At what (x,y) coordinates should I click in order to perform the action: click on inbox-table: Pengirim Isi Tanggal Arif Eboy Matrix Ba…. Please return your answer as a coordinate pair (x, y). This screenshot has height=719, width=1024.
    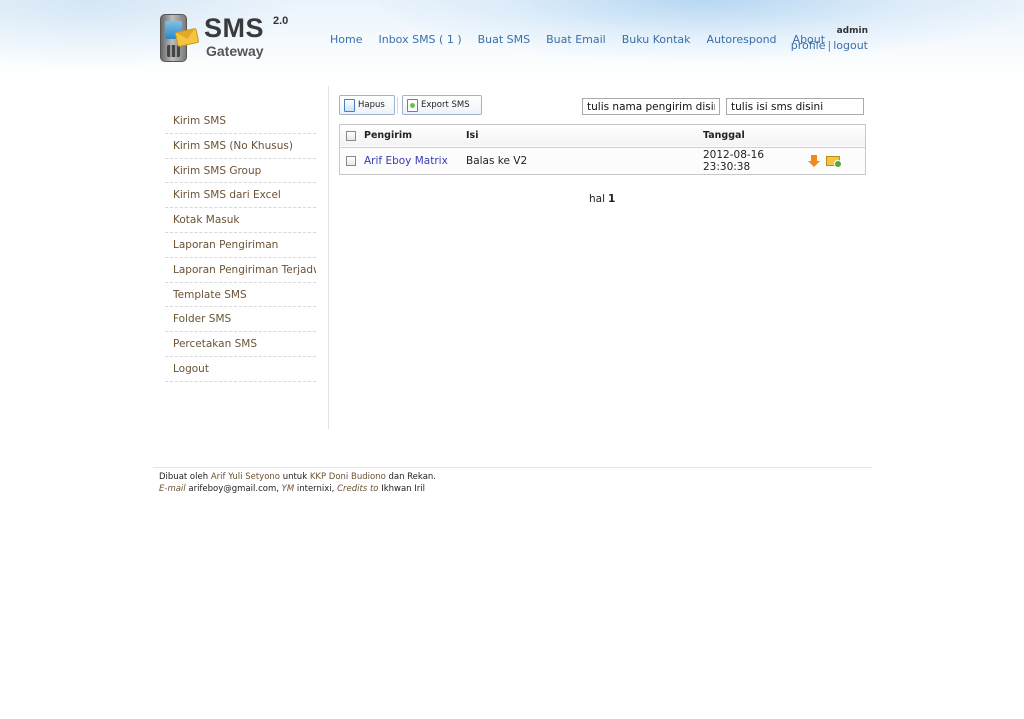
    Looking at the image, I should click on (602, 149).